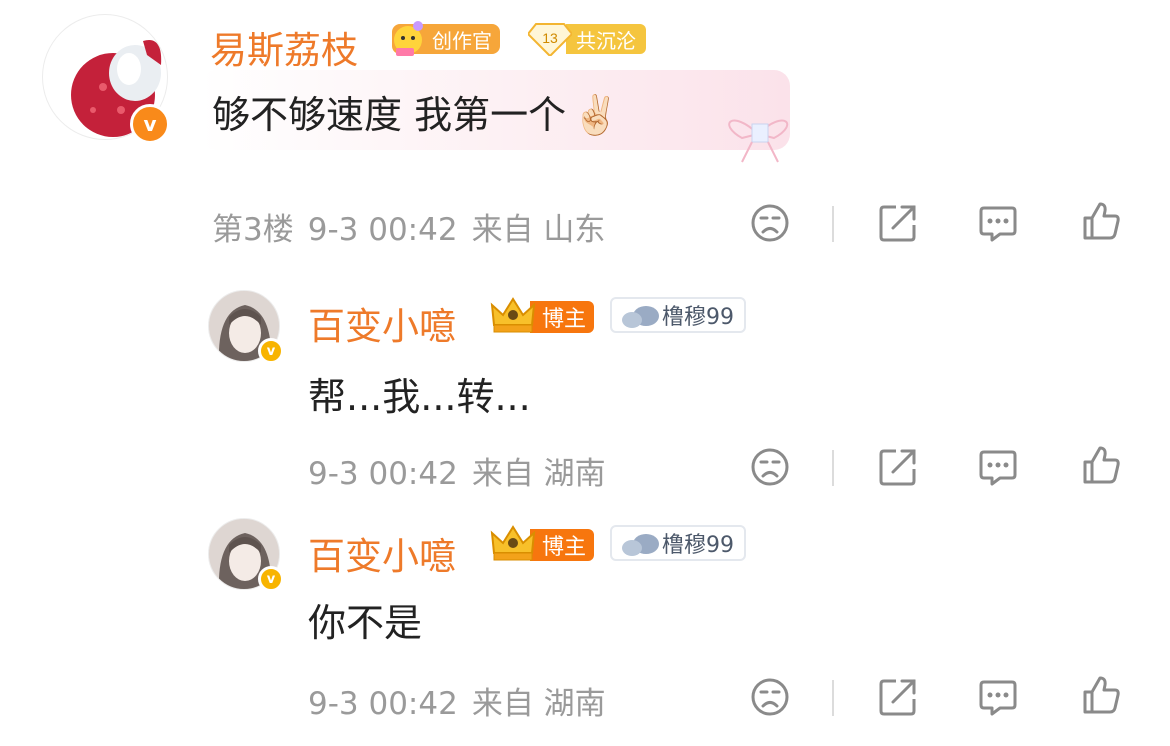 Image resolution: width=1170 pixels, height=746 pixels. I want to click on comment-text: 够不够速度 我第一个 ✌🏻, so click(416, 115).